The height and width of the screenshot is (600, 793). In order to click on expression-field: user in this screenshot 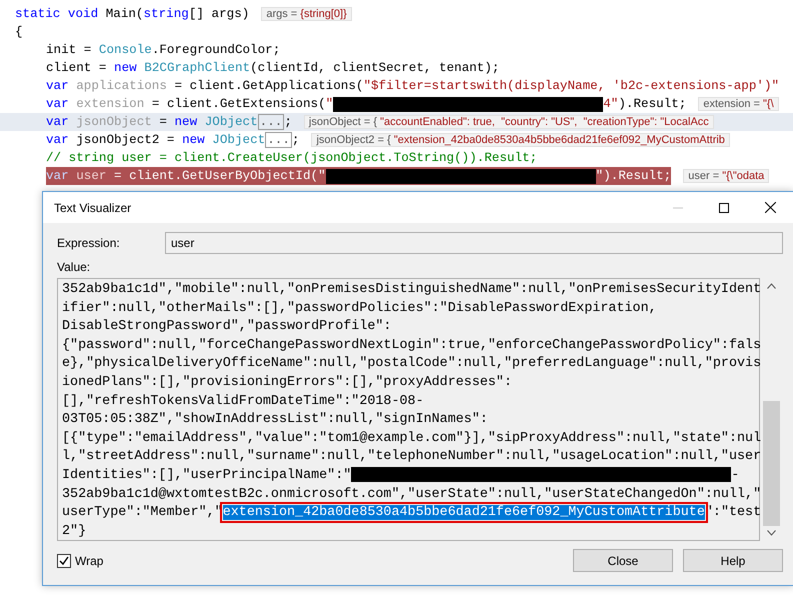, I will do `click(474, 243)`.